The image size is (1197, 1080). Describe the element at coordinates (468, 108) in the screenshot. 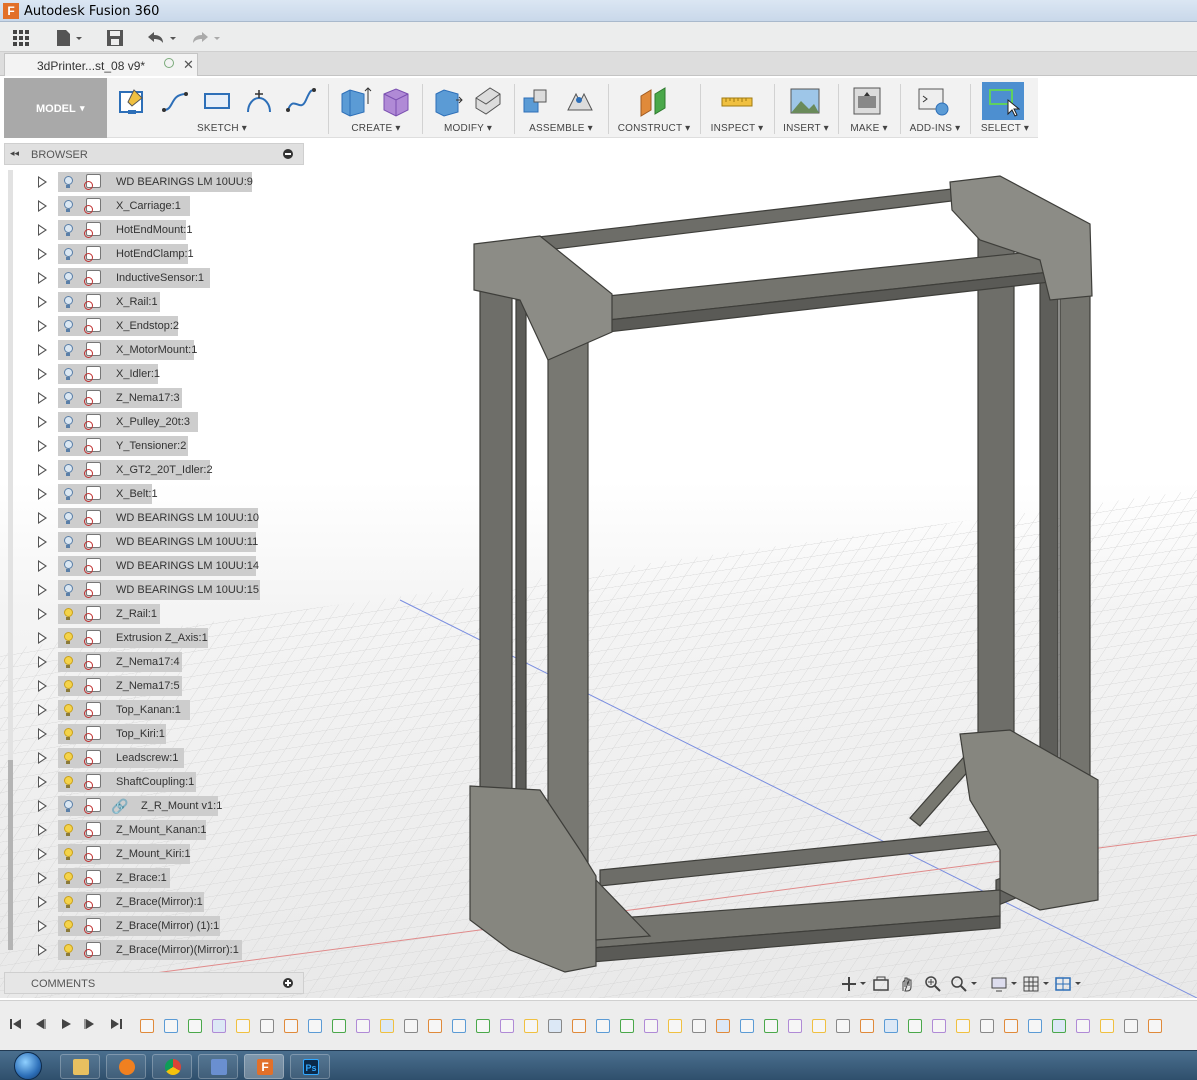

I see `toolbar-group-modify: MODIFY ▾` at that location.